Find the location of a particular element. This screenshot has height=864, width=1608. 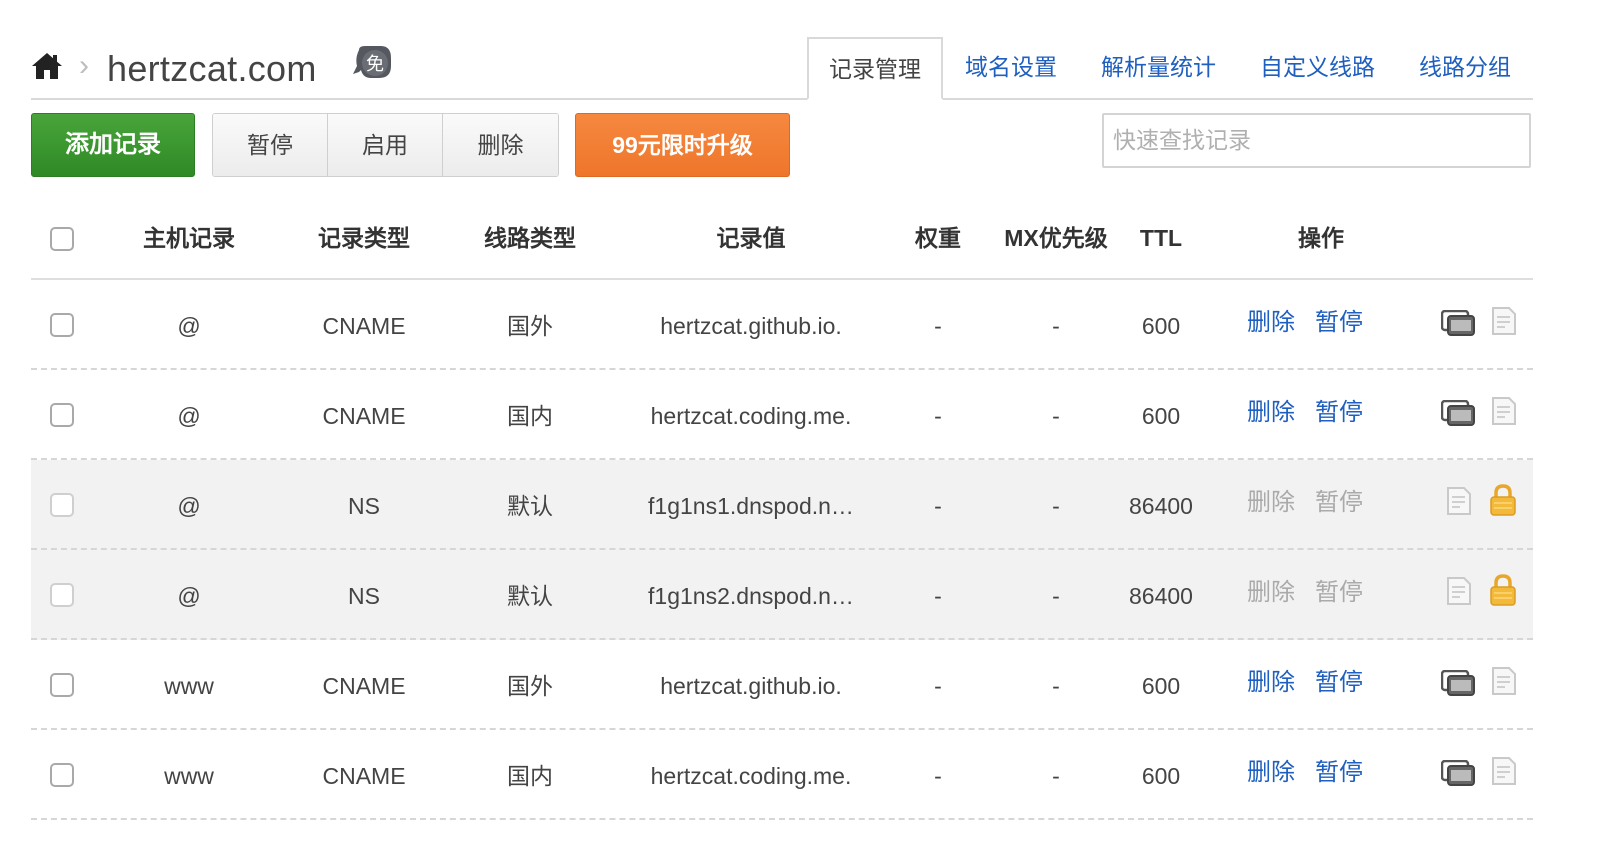

home-icon is located at coordinates (47, 66).